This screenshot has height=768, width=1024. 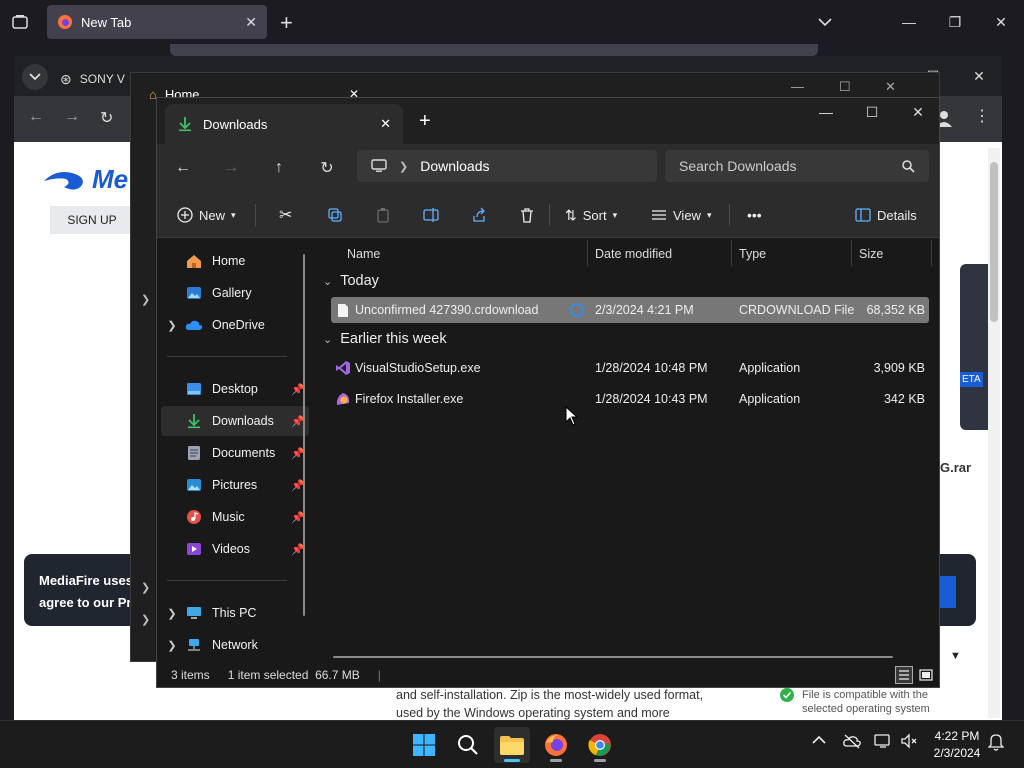 What do you see at coordinates (948, 592) in the screenshot?
I see `banner-accept-button` at bounding box center [948, 592].